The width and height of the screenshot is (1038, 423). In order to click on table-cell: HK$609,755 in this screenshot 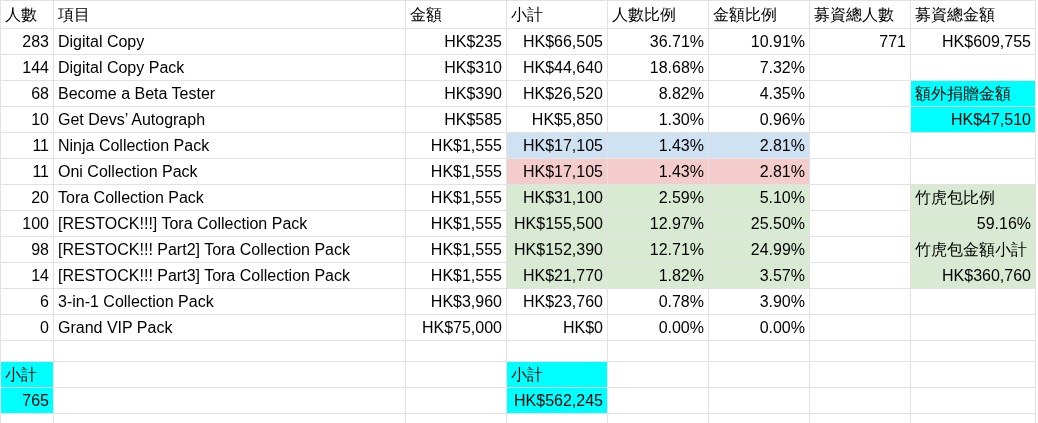, I will do `click(973, 41)`.